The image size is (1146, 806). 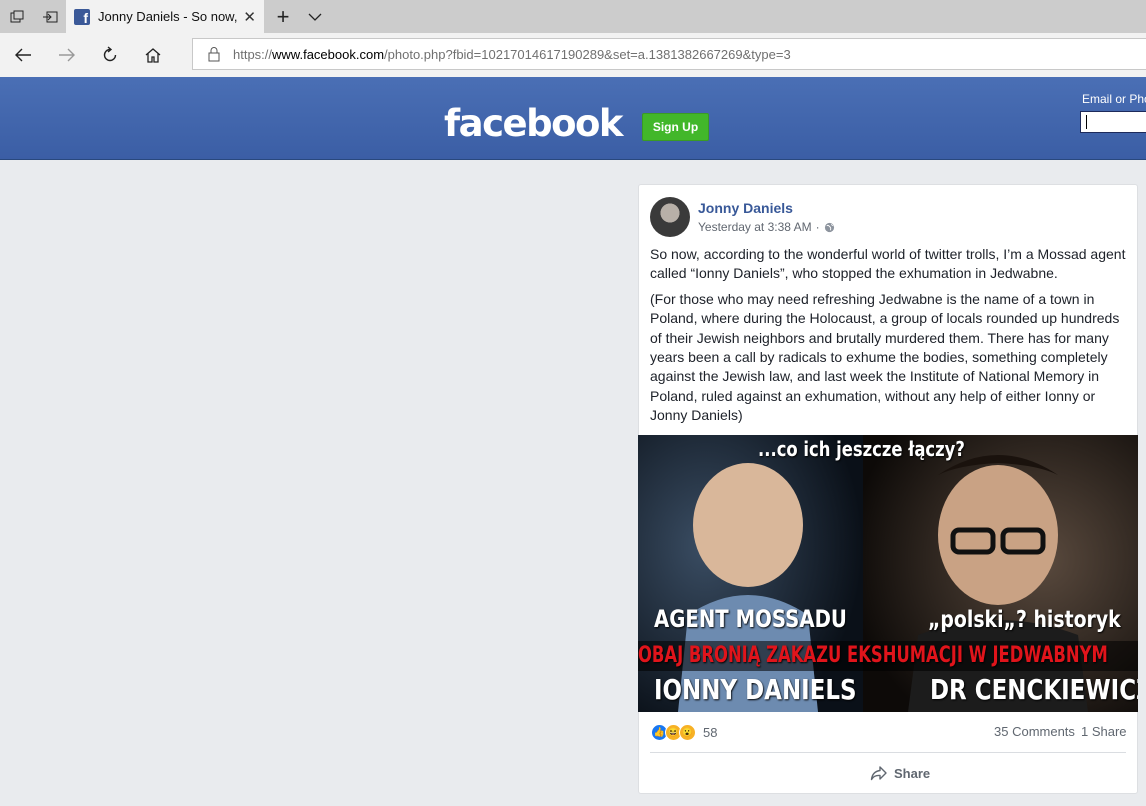 I want to click on meme-right-label: „polski„? historyk, so click(x=1024, y=620).